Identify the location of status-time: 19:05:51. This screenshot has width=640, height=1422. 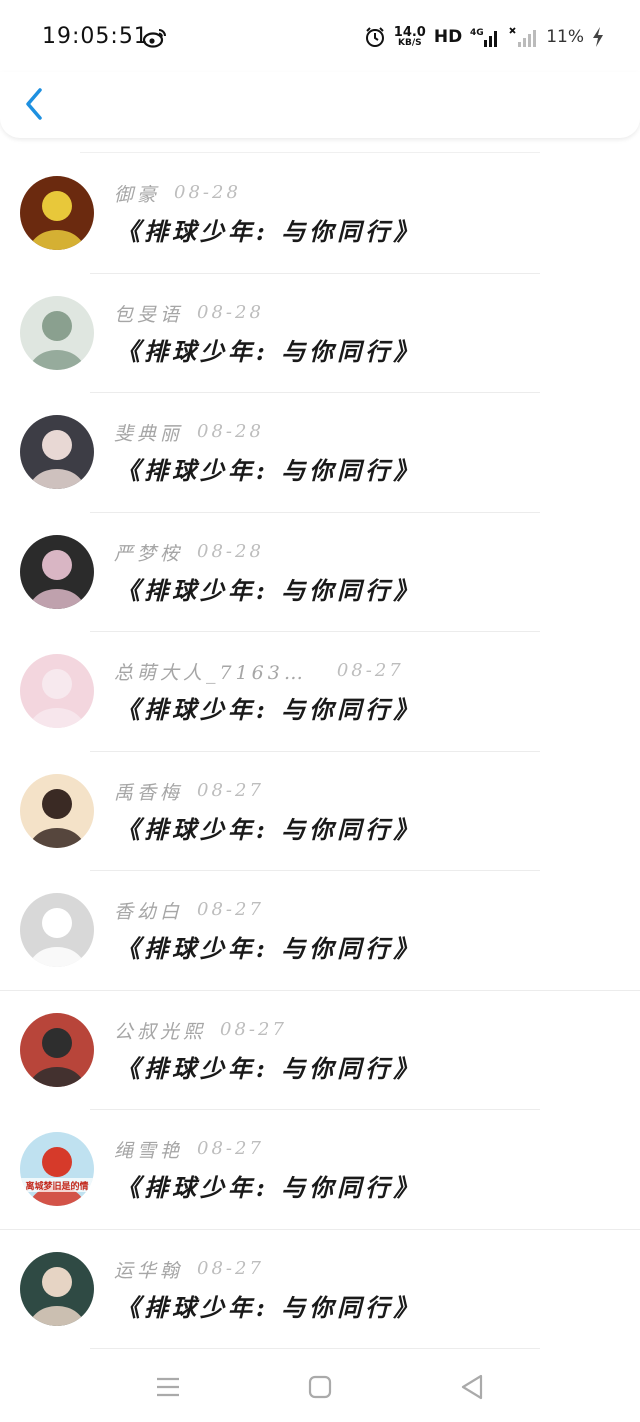
(95, 36).